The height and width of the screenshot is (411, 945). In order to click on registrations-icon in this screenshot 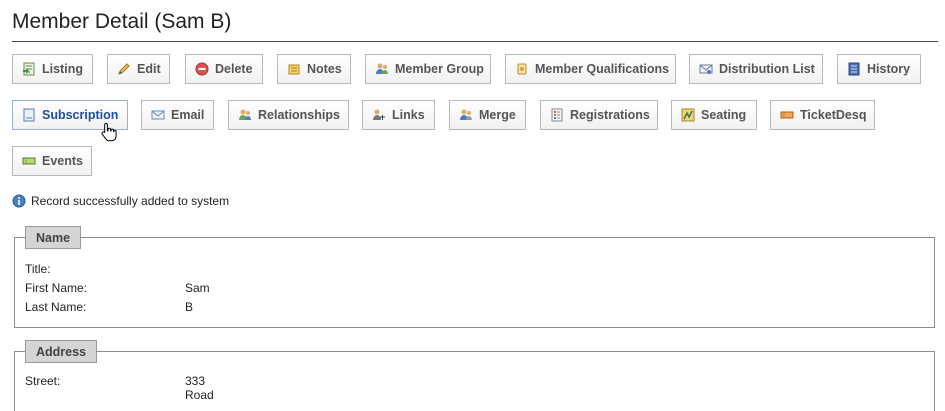, I will do `click(557, 115)`.